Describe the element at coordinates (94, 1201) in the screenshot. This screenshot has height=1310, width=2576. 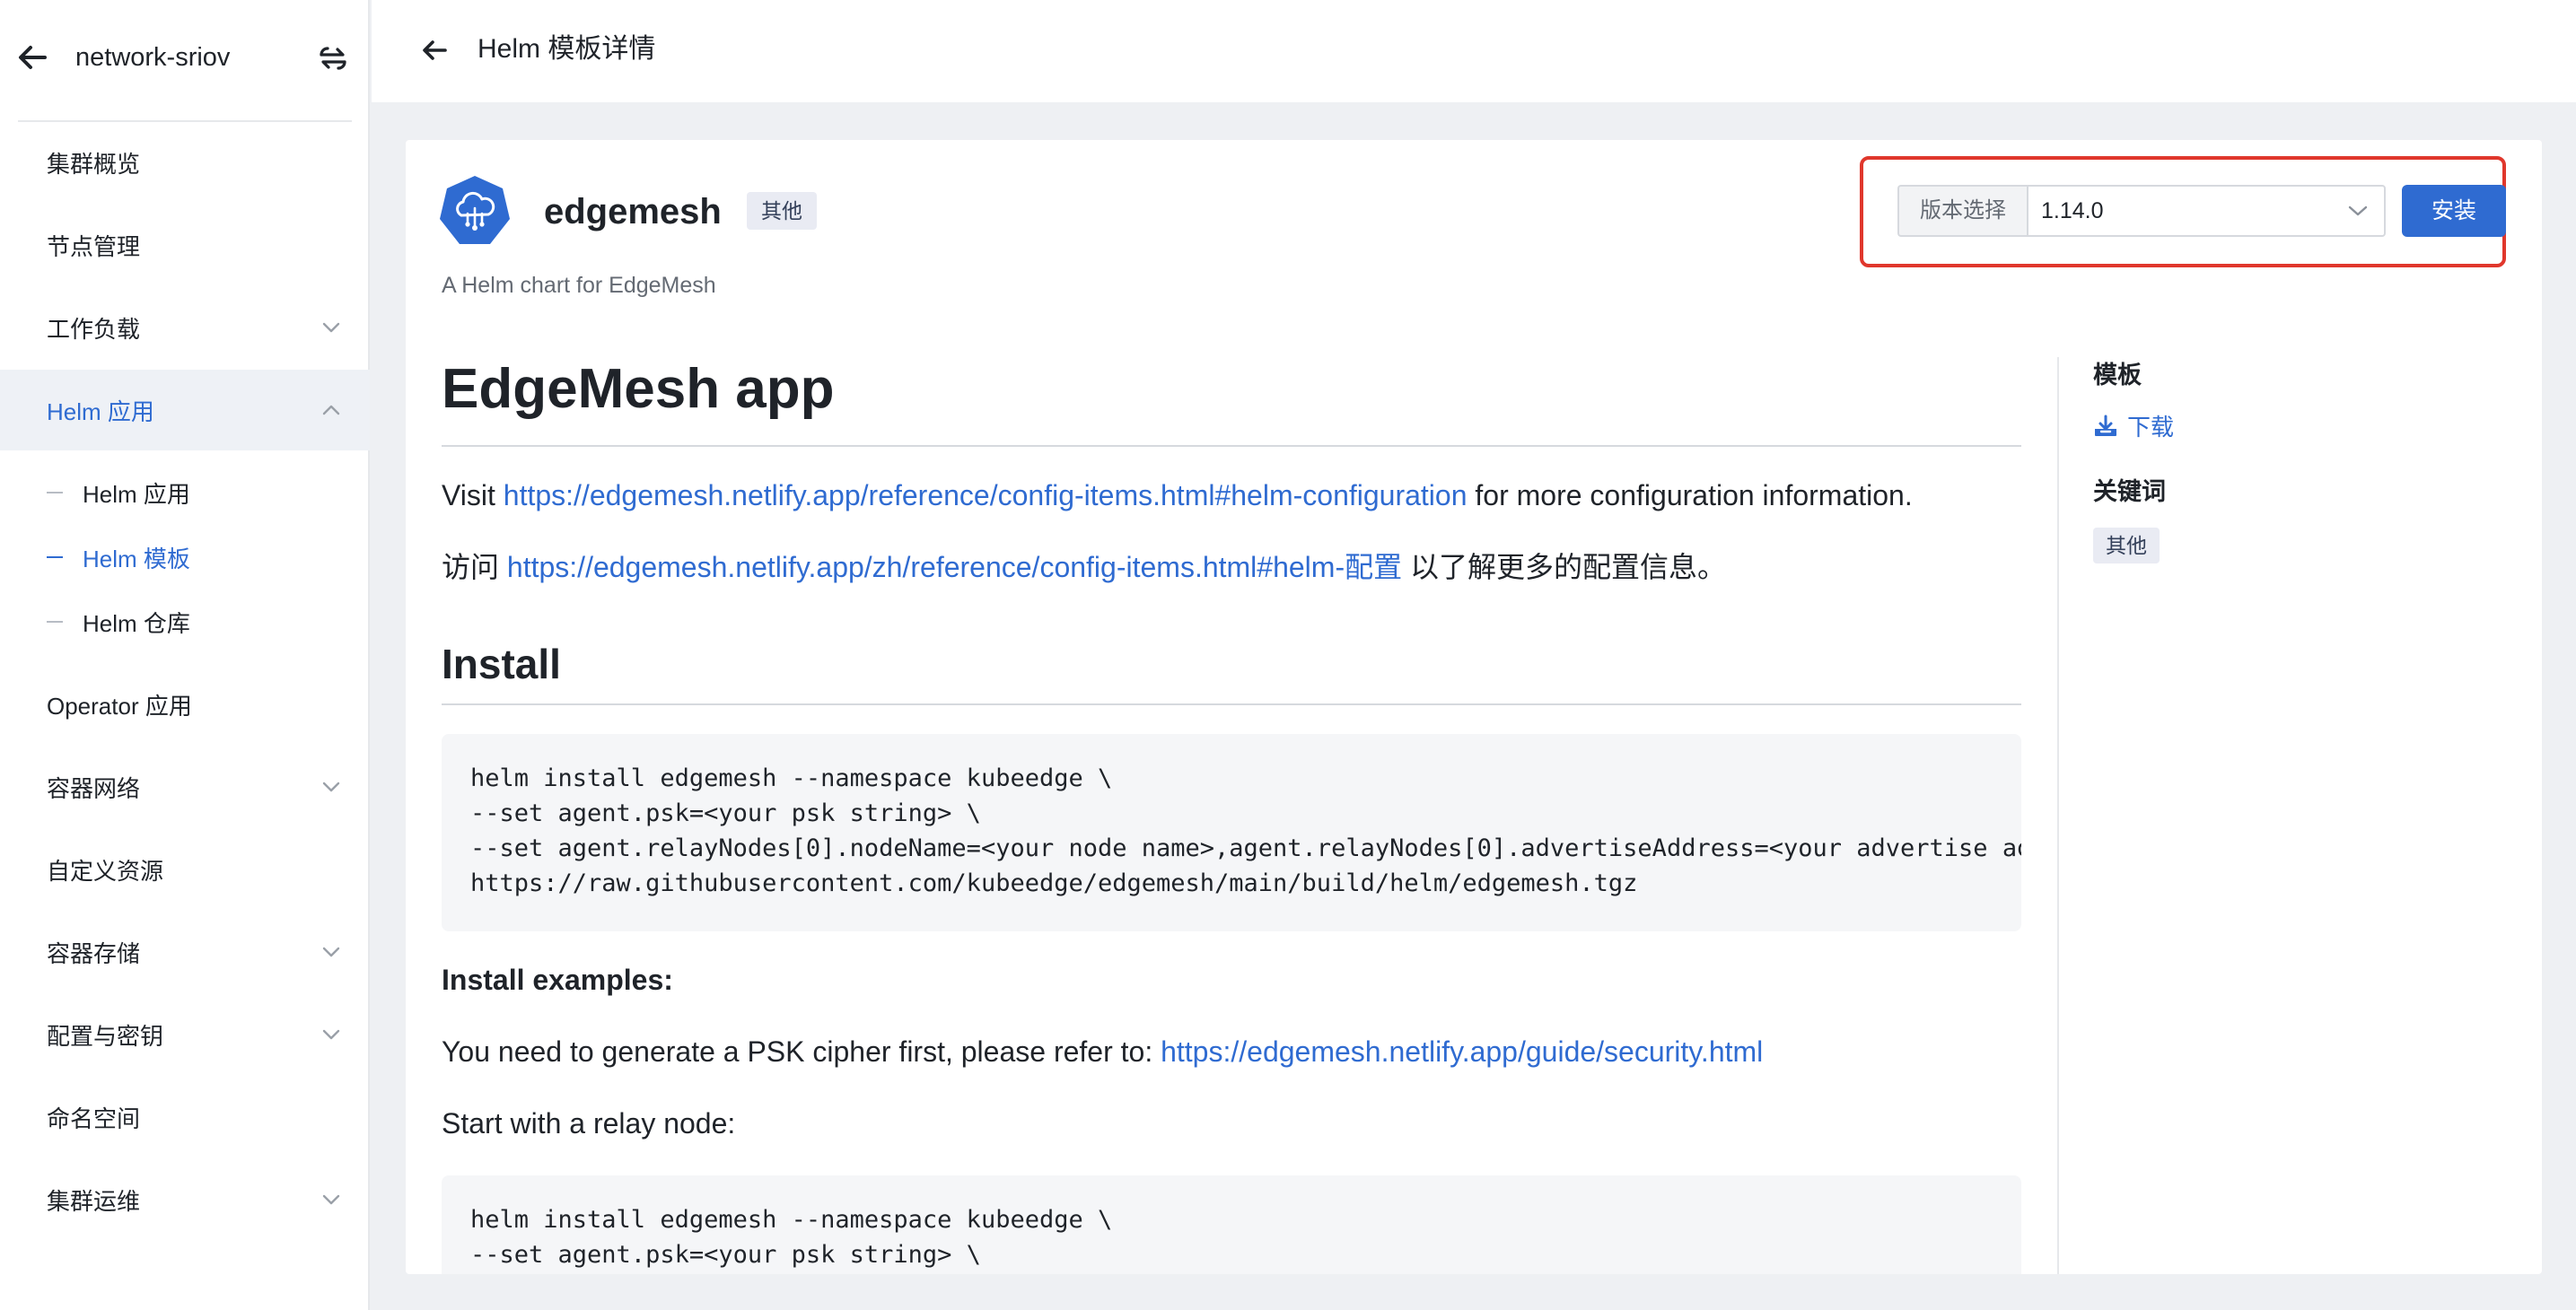
I see `sidebar-item-label: 集群运维` at that location.